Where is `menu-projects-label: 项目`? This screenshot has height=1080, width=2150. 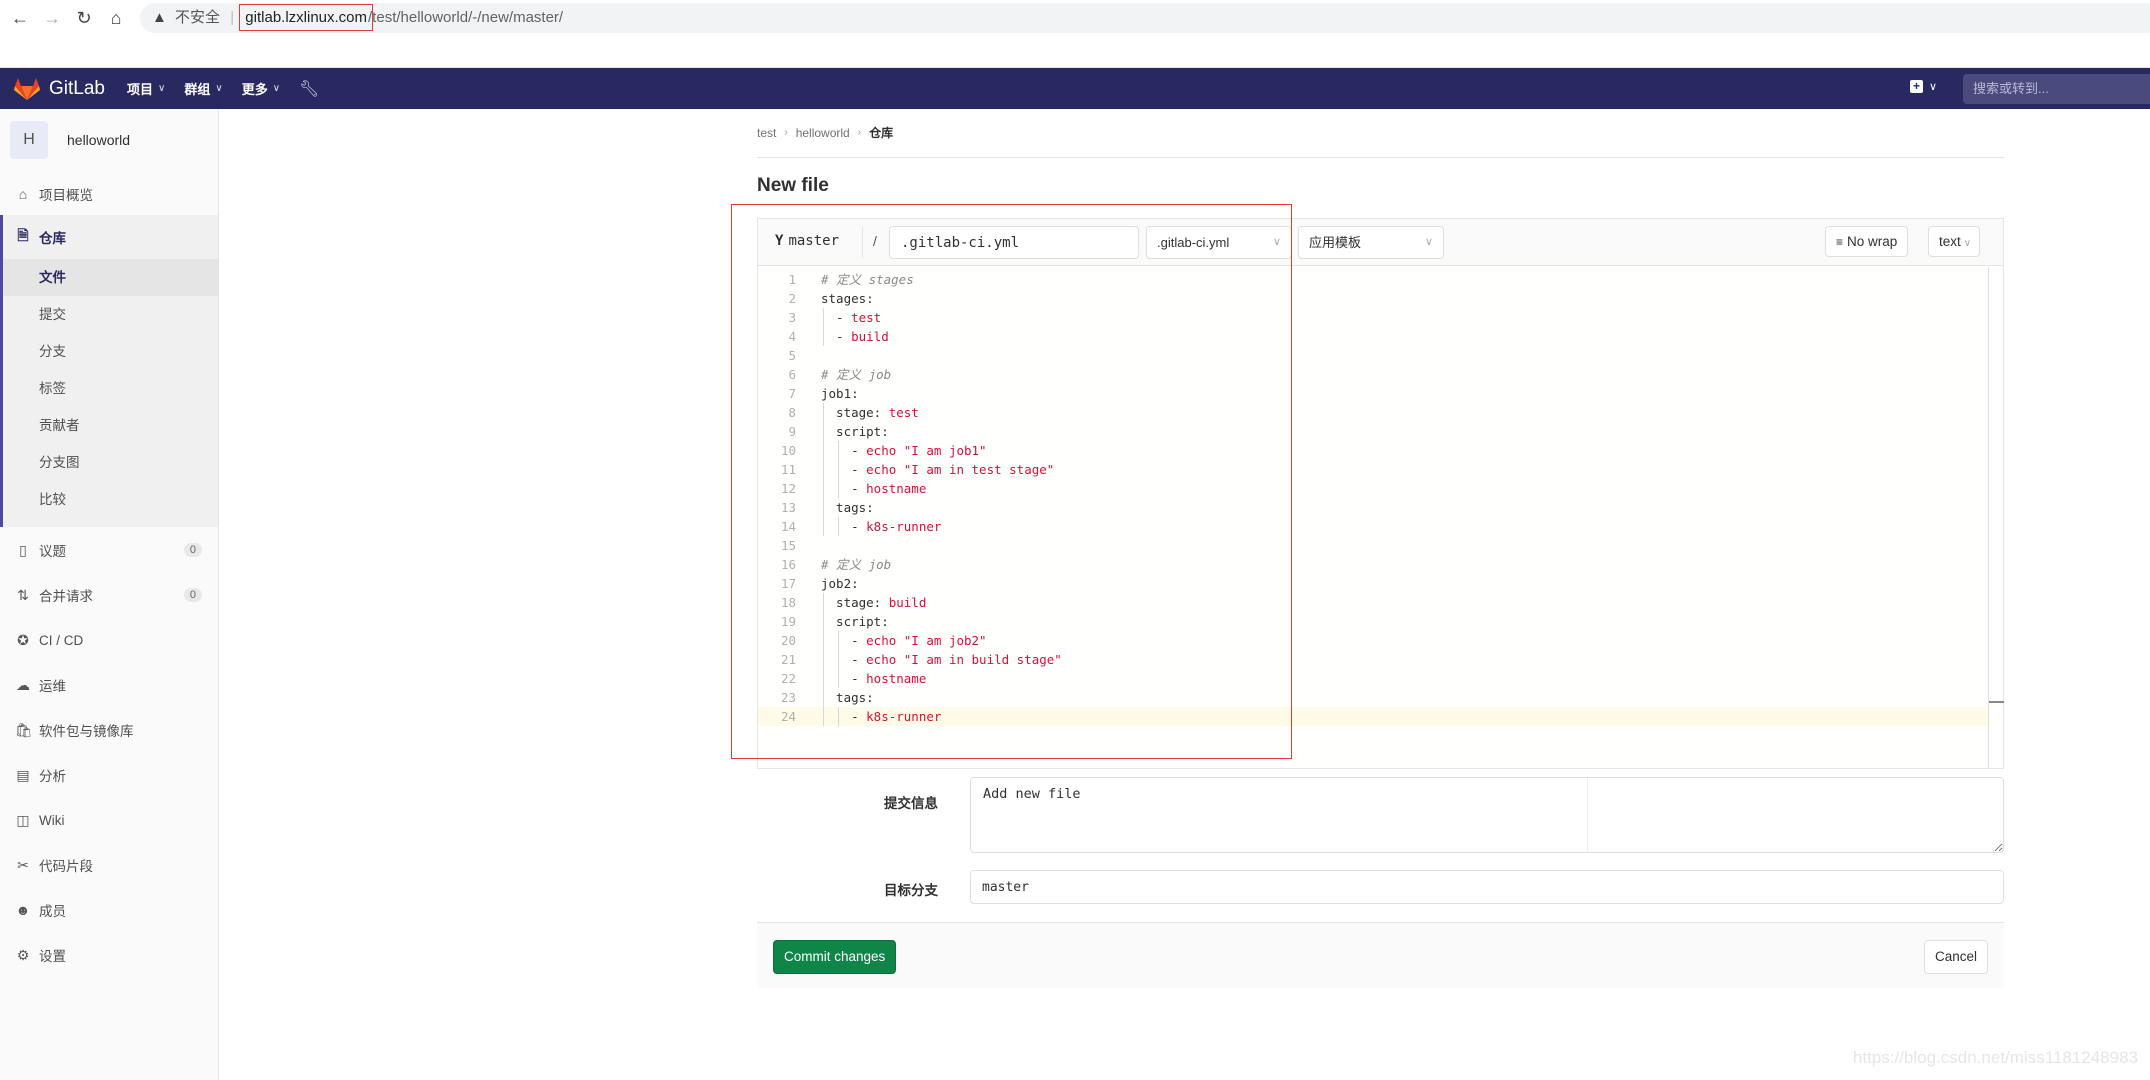
menu-projects-label: 项目 is located at coordinates (140, 89).